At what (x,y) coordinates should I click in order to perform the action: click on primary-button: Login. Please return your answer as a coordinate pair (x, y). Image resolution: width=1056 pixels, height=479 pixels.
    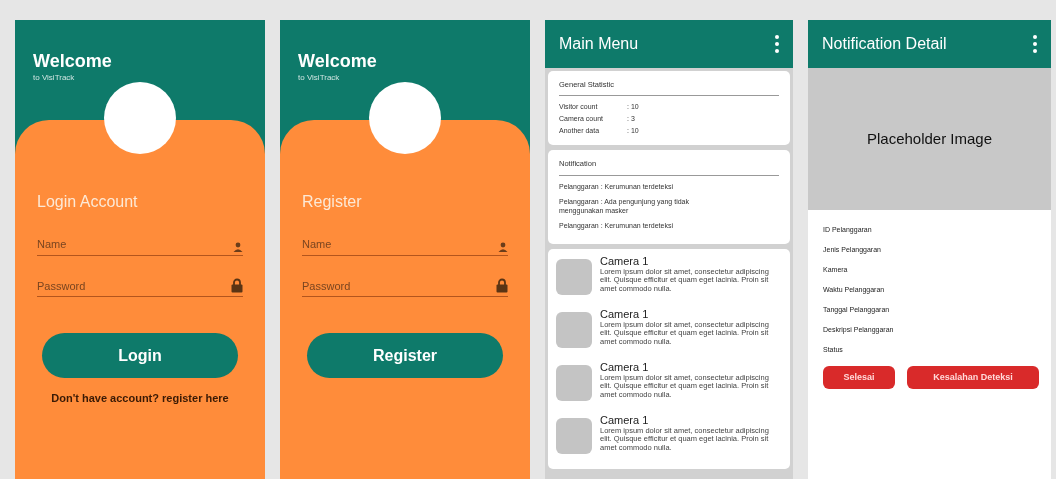
    Looking at the image, I should click on (140, 355).